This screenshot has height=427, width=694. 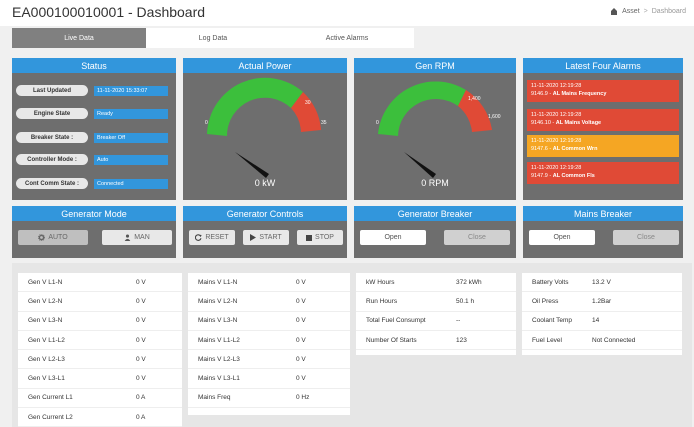 What do you see at coordinates (382, 301) in the screenshot?
I see `row-label: Run Hours` at bounding box center [382, 301].